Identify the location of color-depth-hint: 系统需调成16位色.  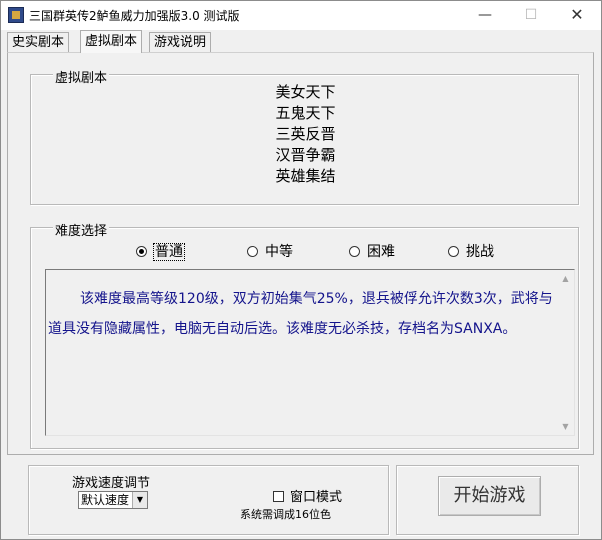
(285, 514).